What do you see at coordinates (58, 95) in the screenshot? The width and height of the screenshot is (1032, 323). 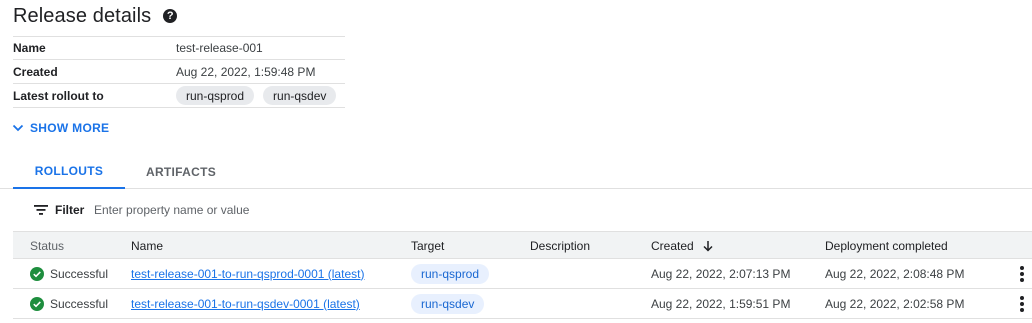 I see `detail-label: Latest rollout to` at bounding box center [58, 95].